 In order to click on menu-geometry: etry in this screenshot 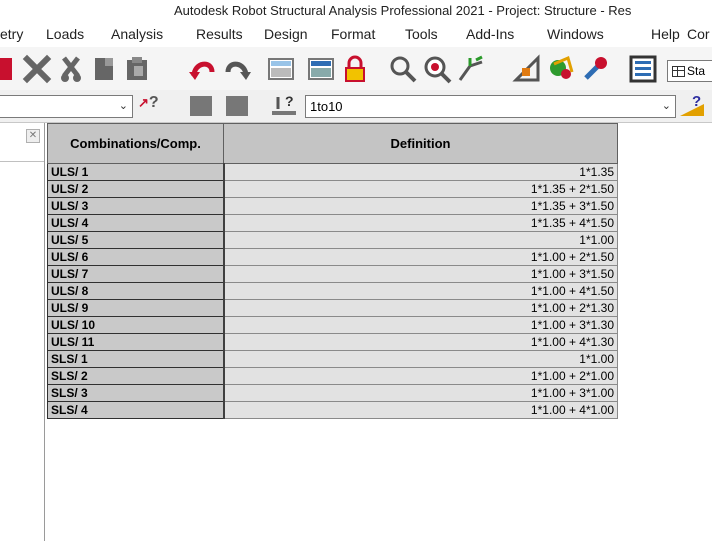, I will do `click(11, 34)`.